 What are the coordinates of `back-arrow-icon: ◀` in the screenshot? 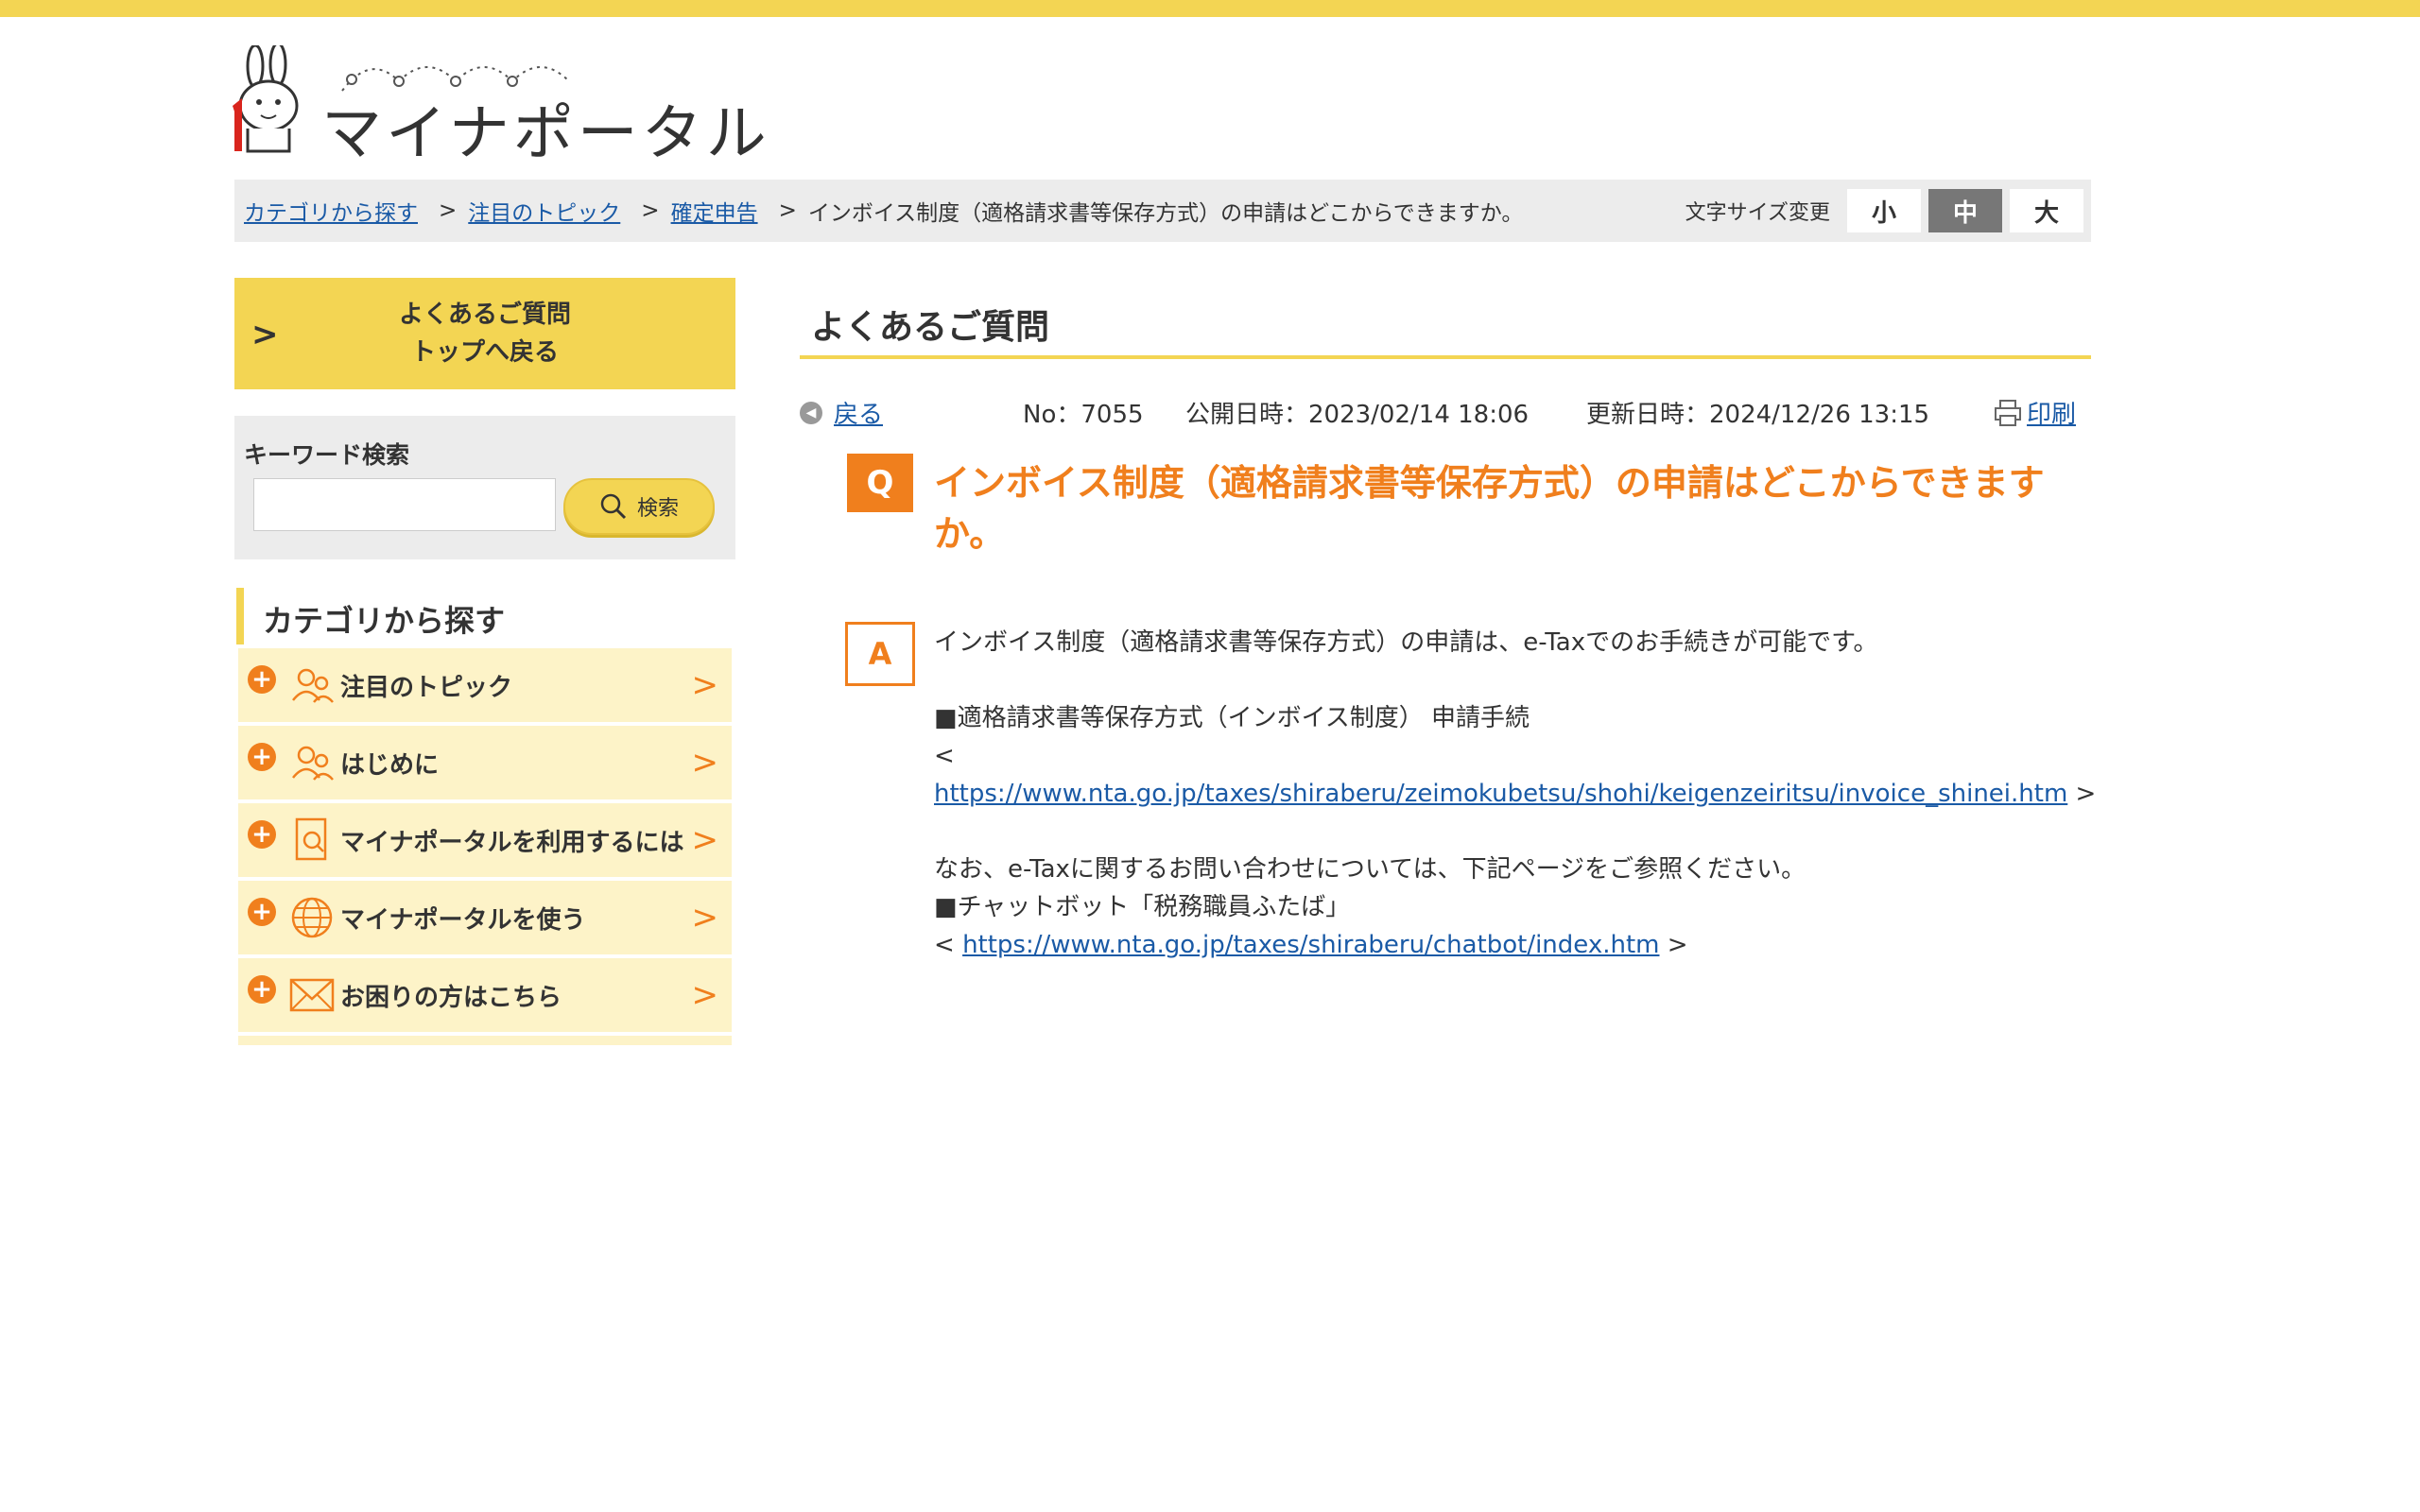 It's located at (811, 412).